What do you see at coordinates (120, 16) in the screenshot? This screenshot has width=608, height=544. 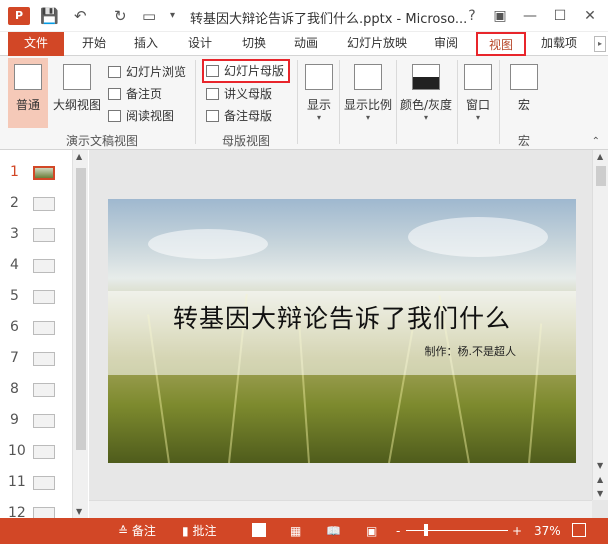 I see `redo-icon: ↻` at bounding box center [120, 16].